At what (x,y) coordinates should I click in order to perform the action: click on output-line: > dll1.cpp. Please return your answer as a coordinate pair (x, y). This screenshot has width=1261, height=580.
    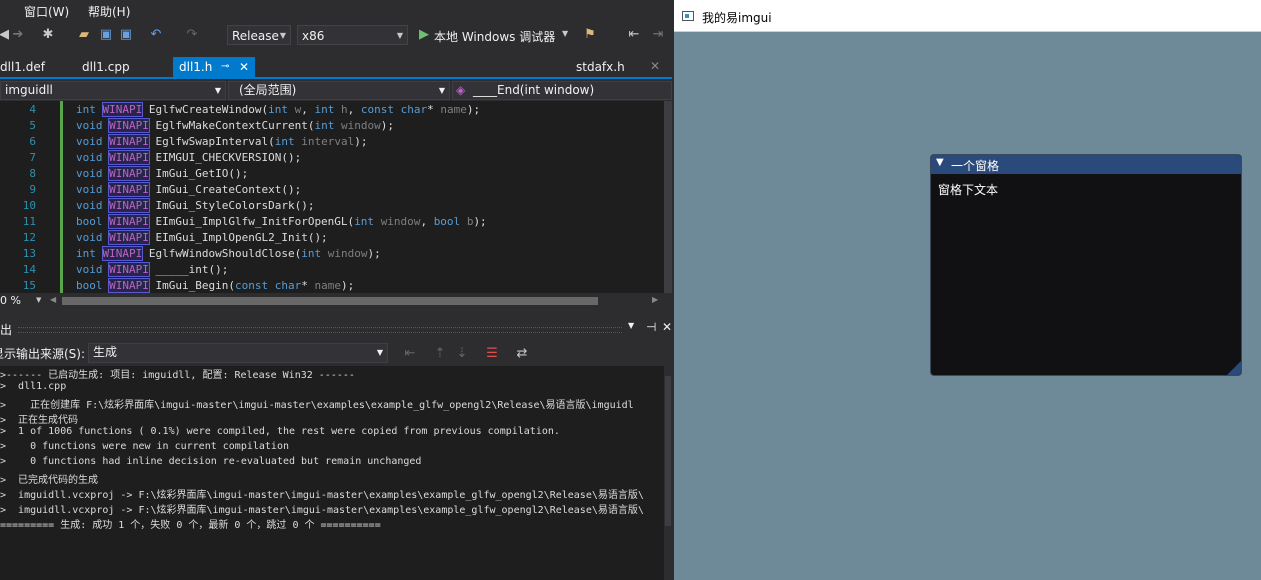
    Looking at the image, I should click on (33, 386).